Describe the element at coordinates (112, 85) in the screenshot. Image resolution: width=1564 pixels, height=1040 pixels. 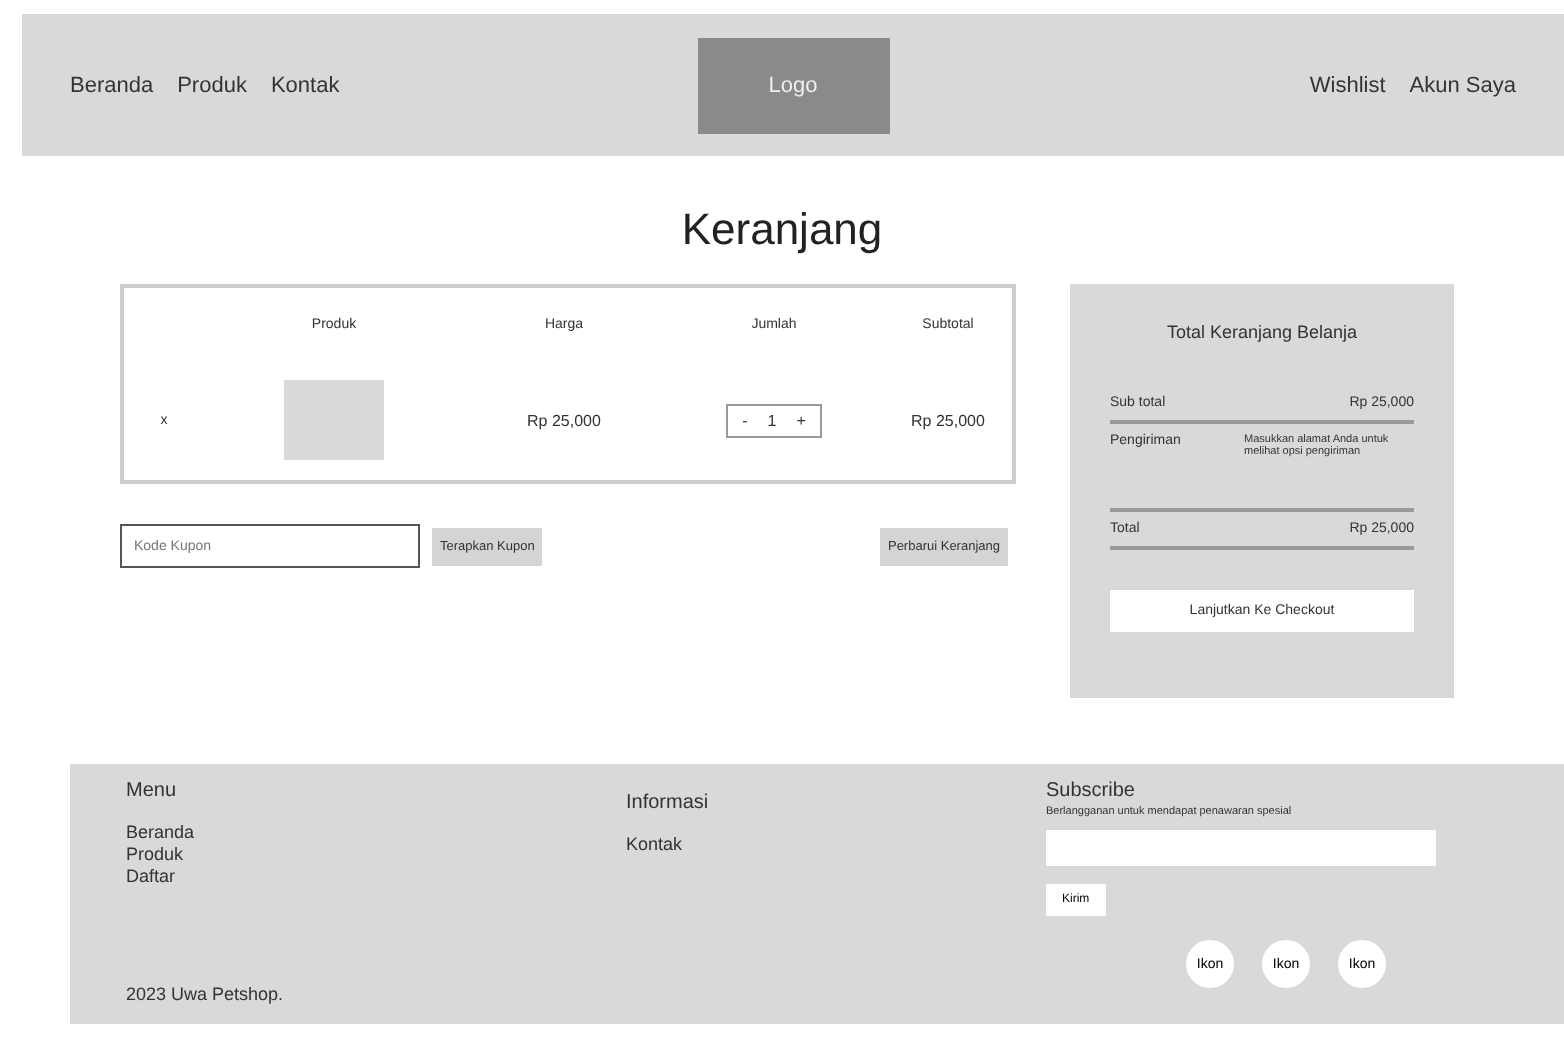
I see `nav-link: Beranda` at that location.